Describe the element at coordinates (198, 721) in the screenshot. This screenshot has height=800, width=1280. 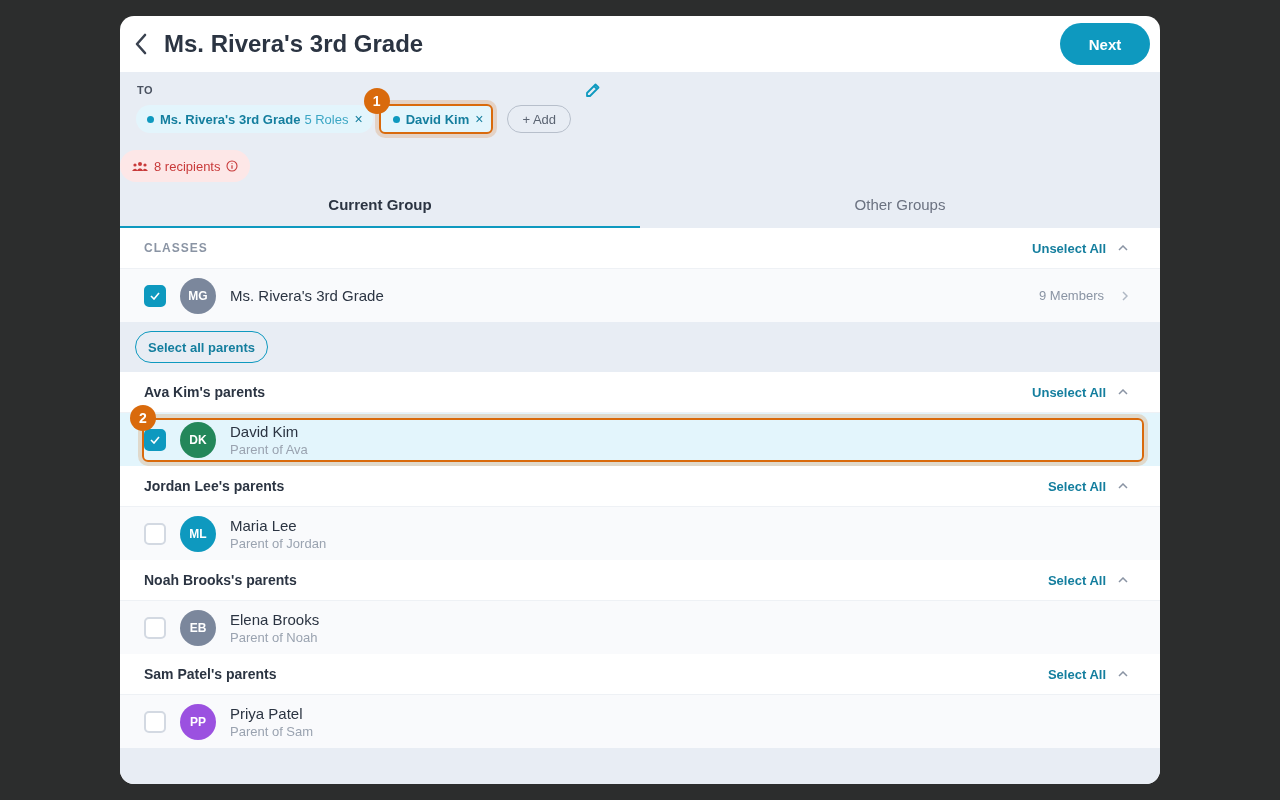
I see `avatar: PP` at that location.